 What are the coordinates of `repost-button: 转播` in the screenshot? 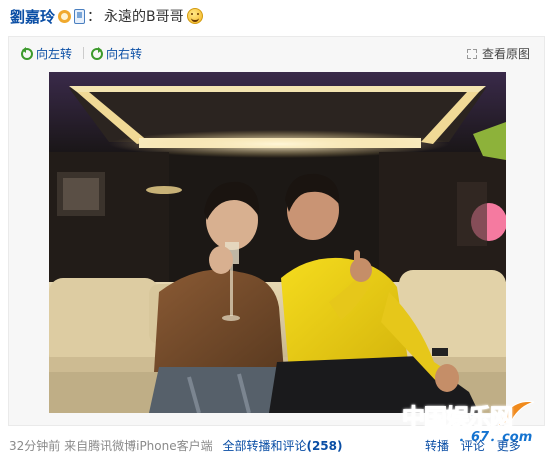 It's located at (437, 446).